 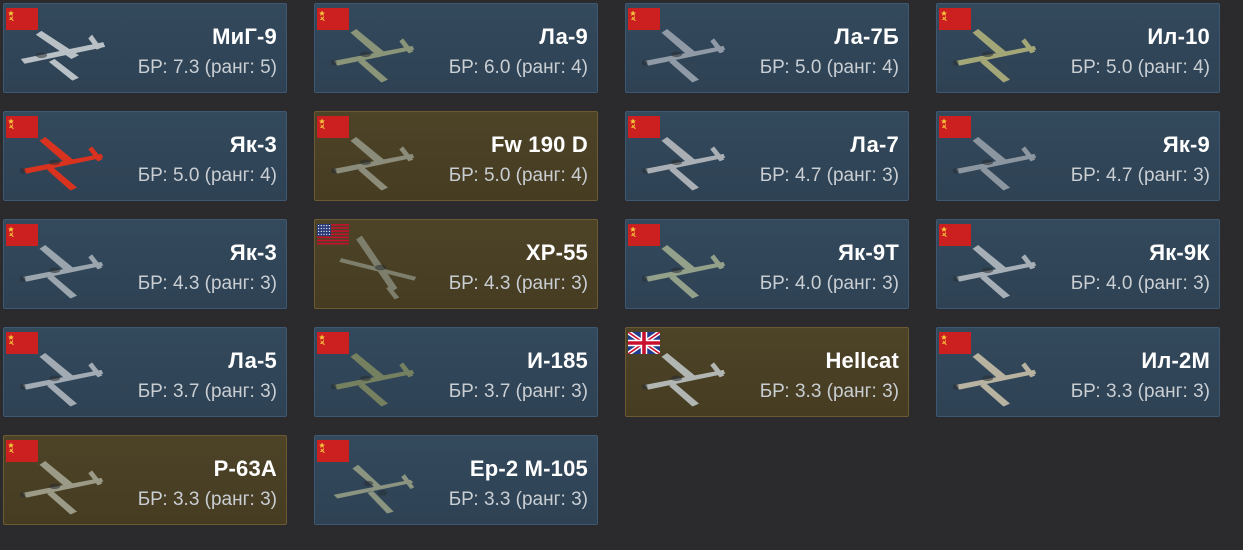 I want to click on vehicle-card: Ил-10 БР: 5.0 (ранг: 4), so click(x=1078, y=48).